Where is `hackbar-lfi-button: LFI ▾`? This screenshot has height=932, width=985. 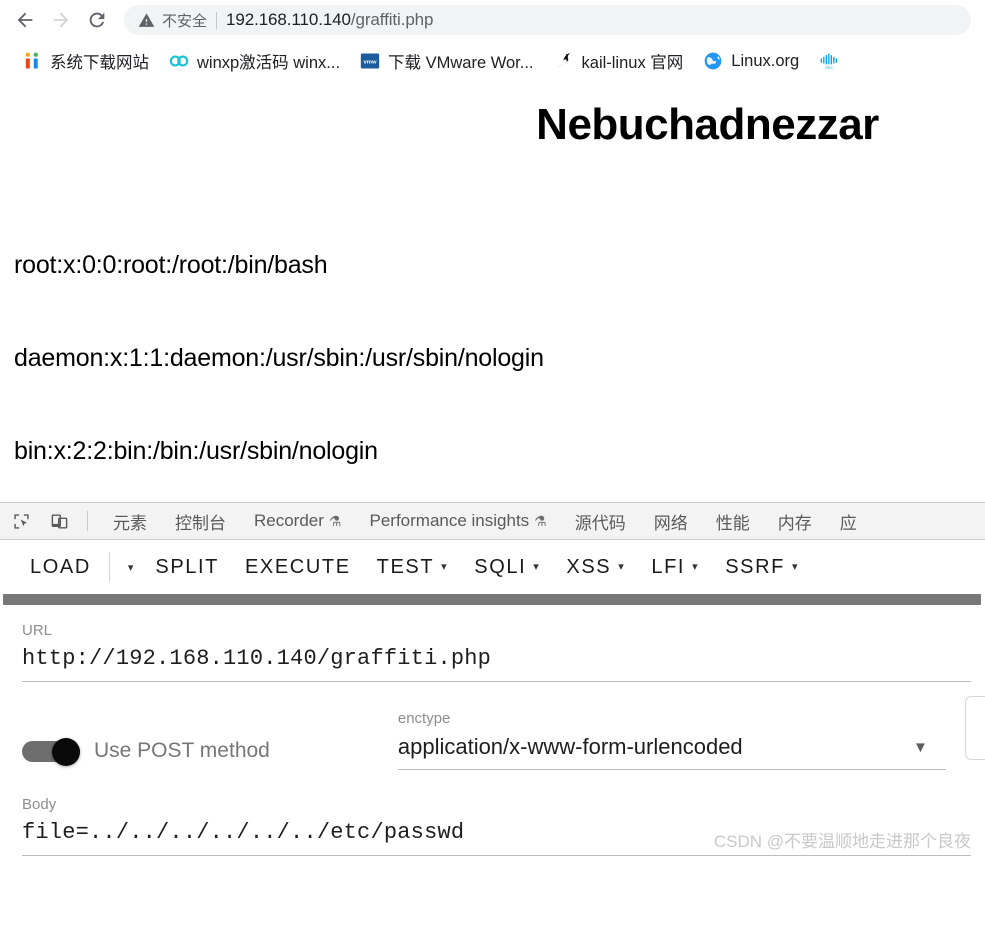 hackbar-lfi-button: LFI ▾ is located at coordinates (675, 567).